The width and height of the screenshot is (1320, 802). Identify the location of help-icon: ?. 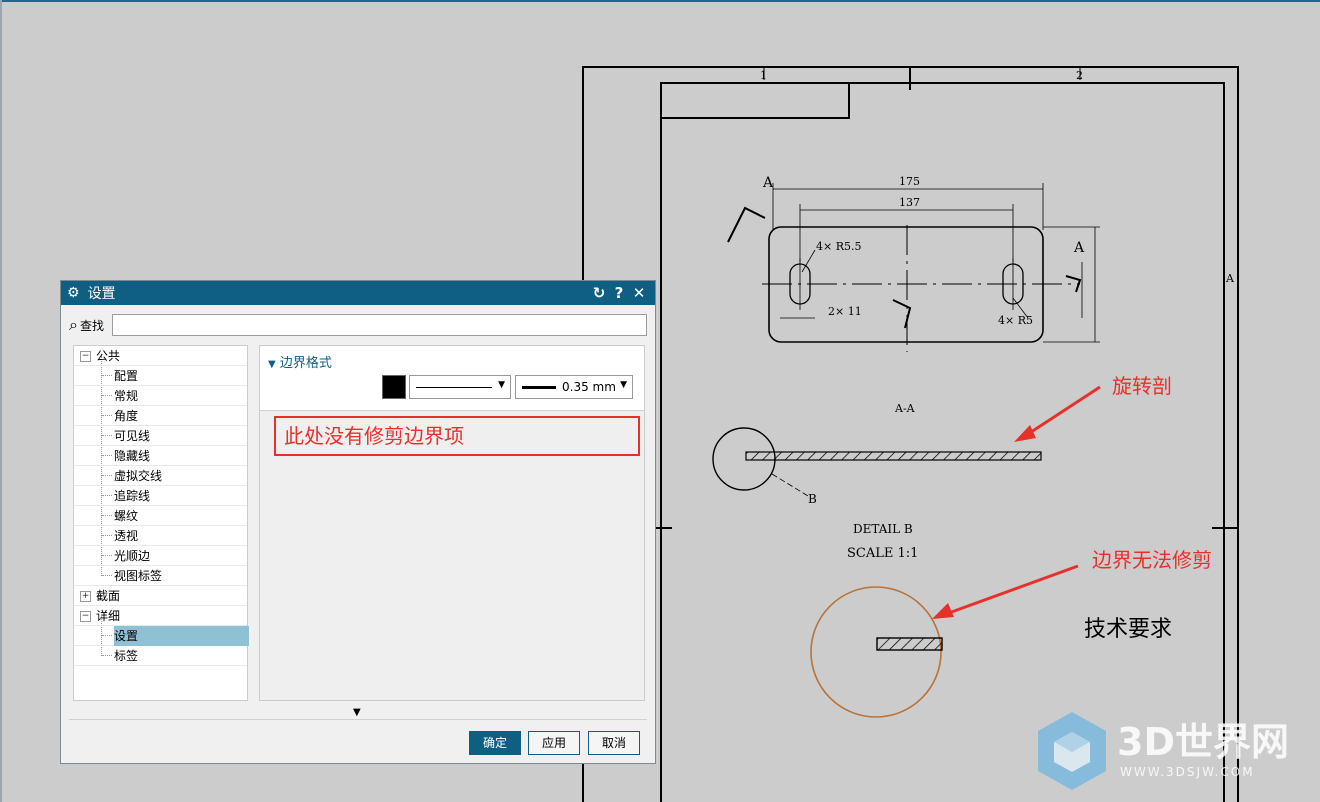
(619, 293).